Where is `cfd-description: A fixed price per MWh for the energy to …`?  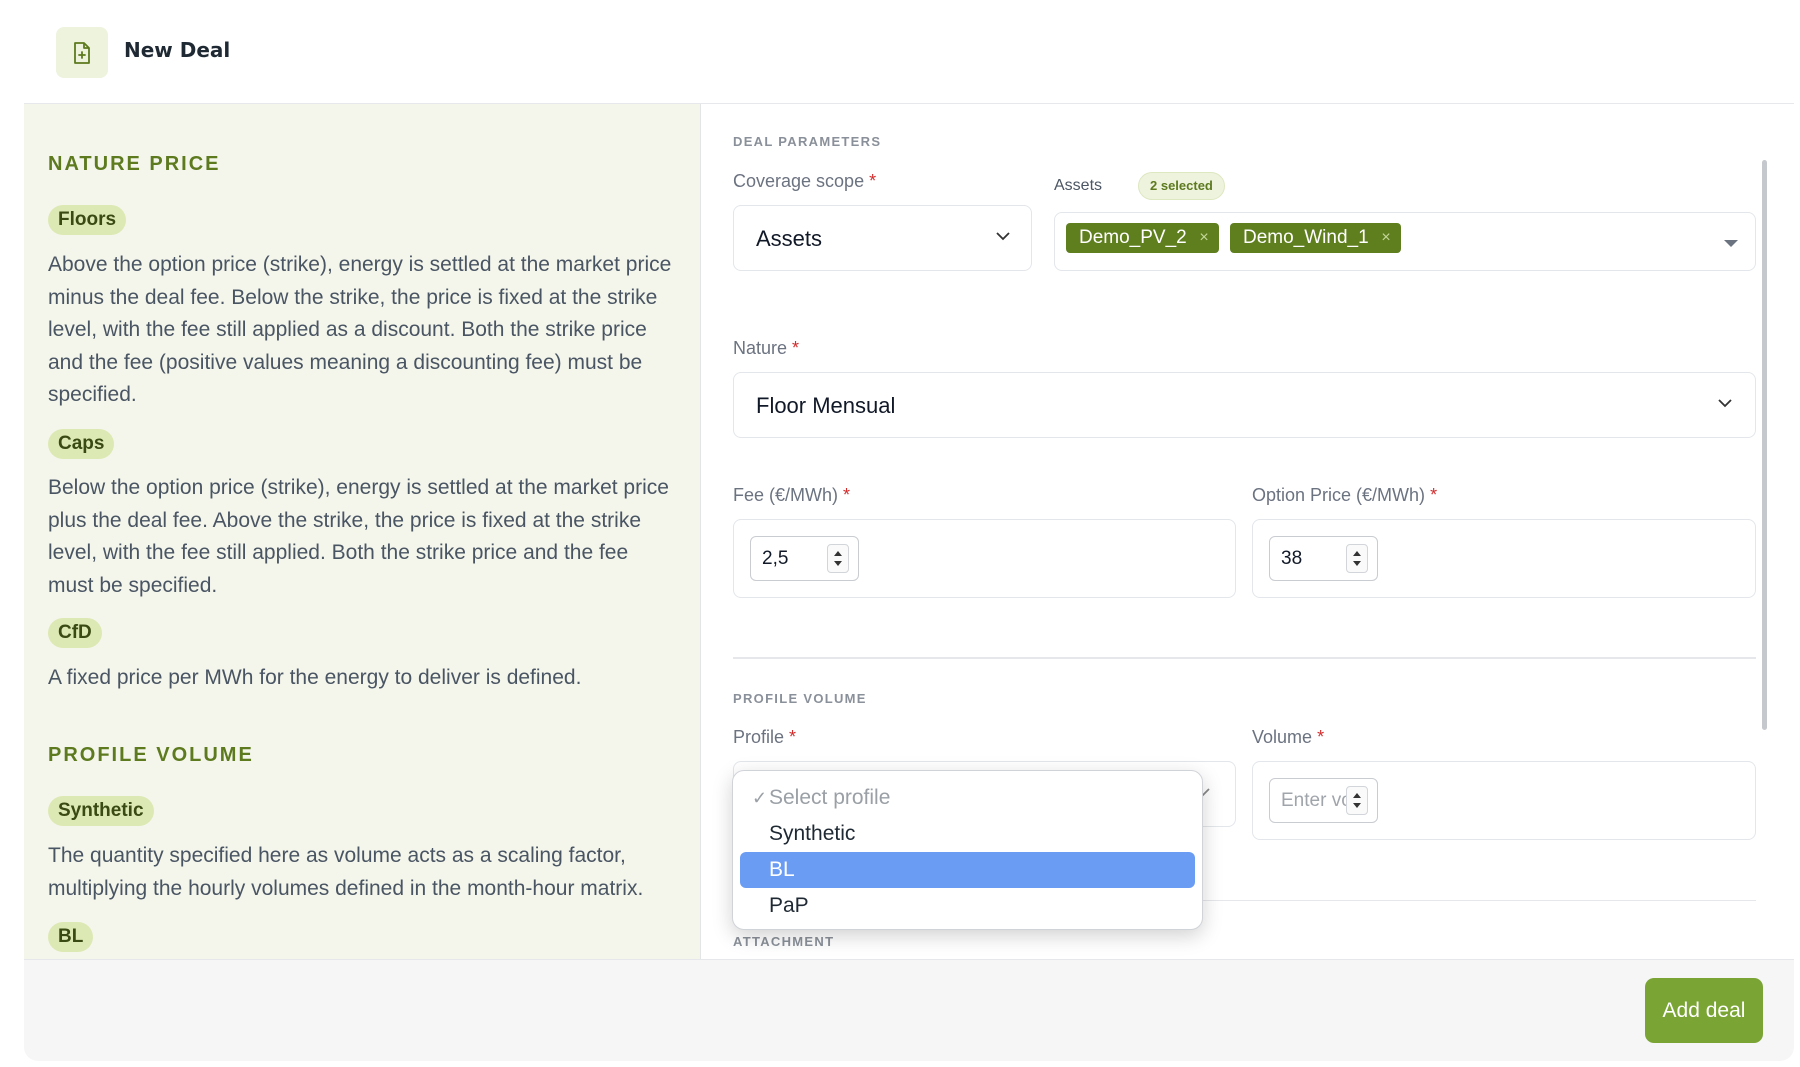
cfd-description: A fixed price per MWh for the energy to … is located at coordinates (315, 677).